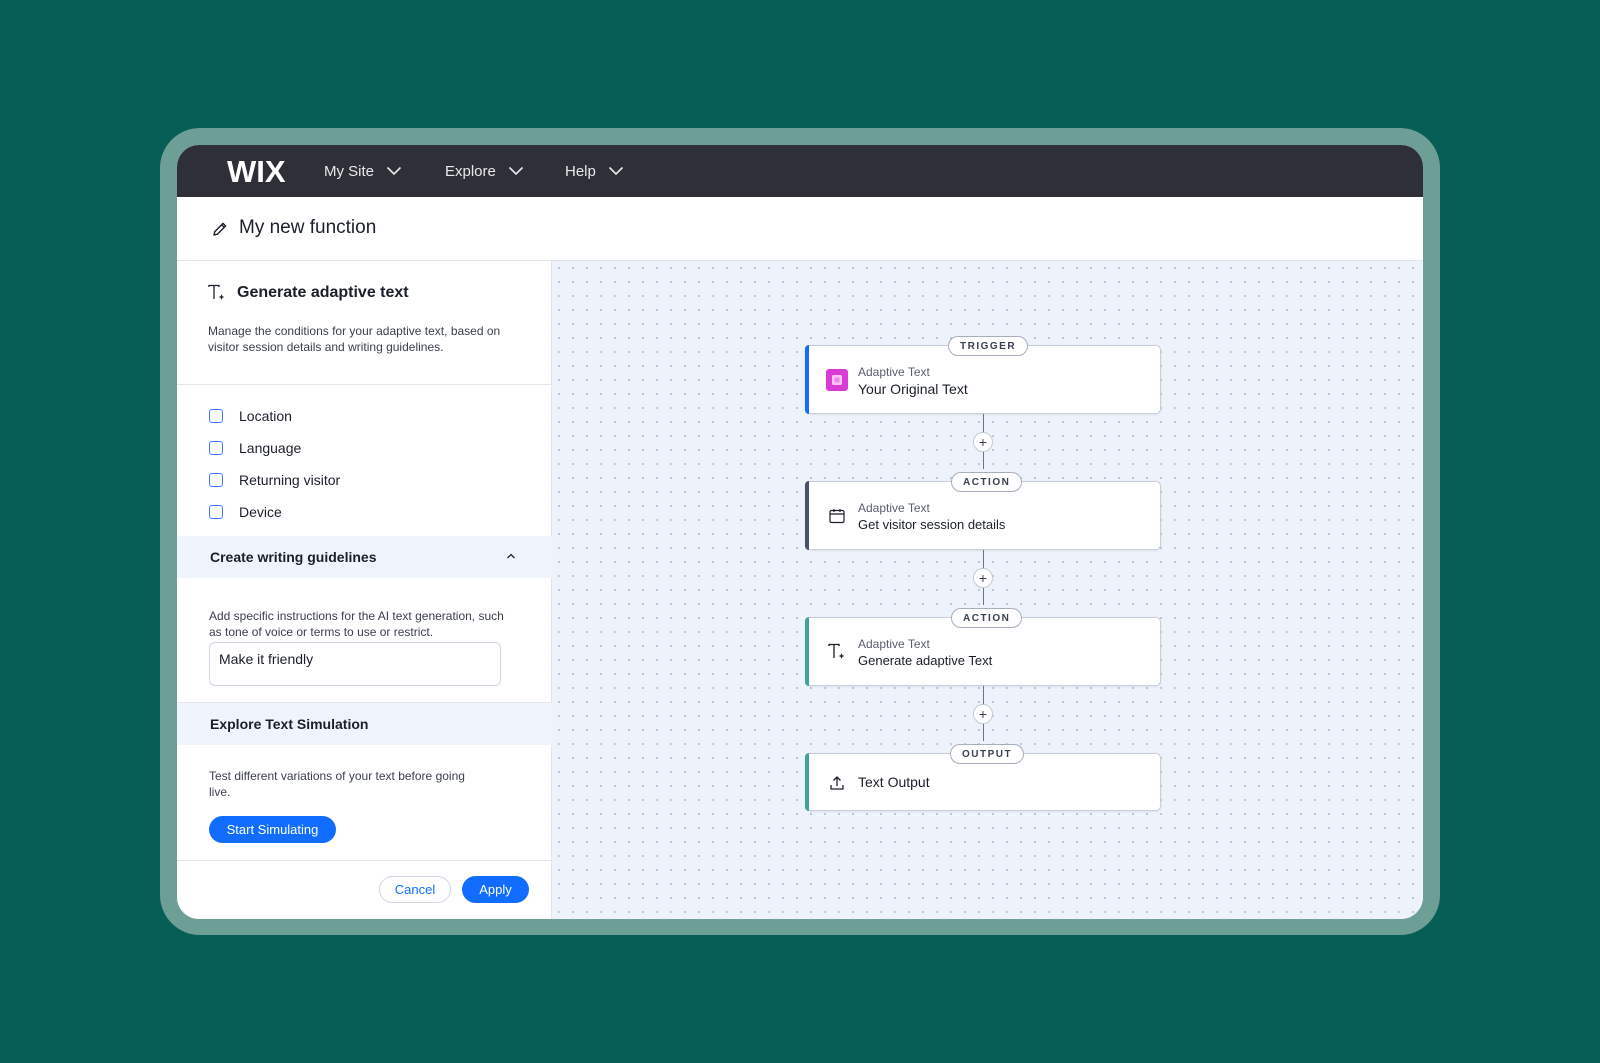  What do you see at coordinates (289, 724) in the screenshot?
I see `section-title: Explore Text Simulation` at bounding box center [289, 724].